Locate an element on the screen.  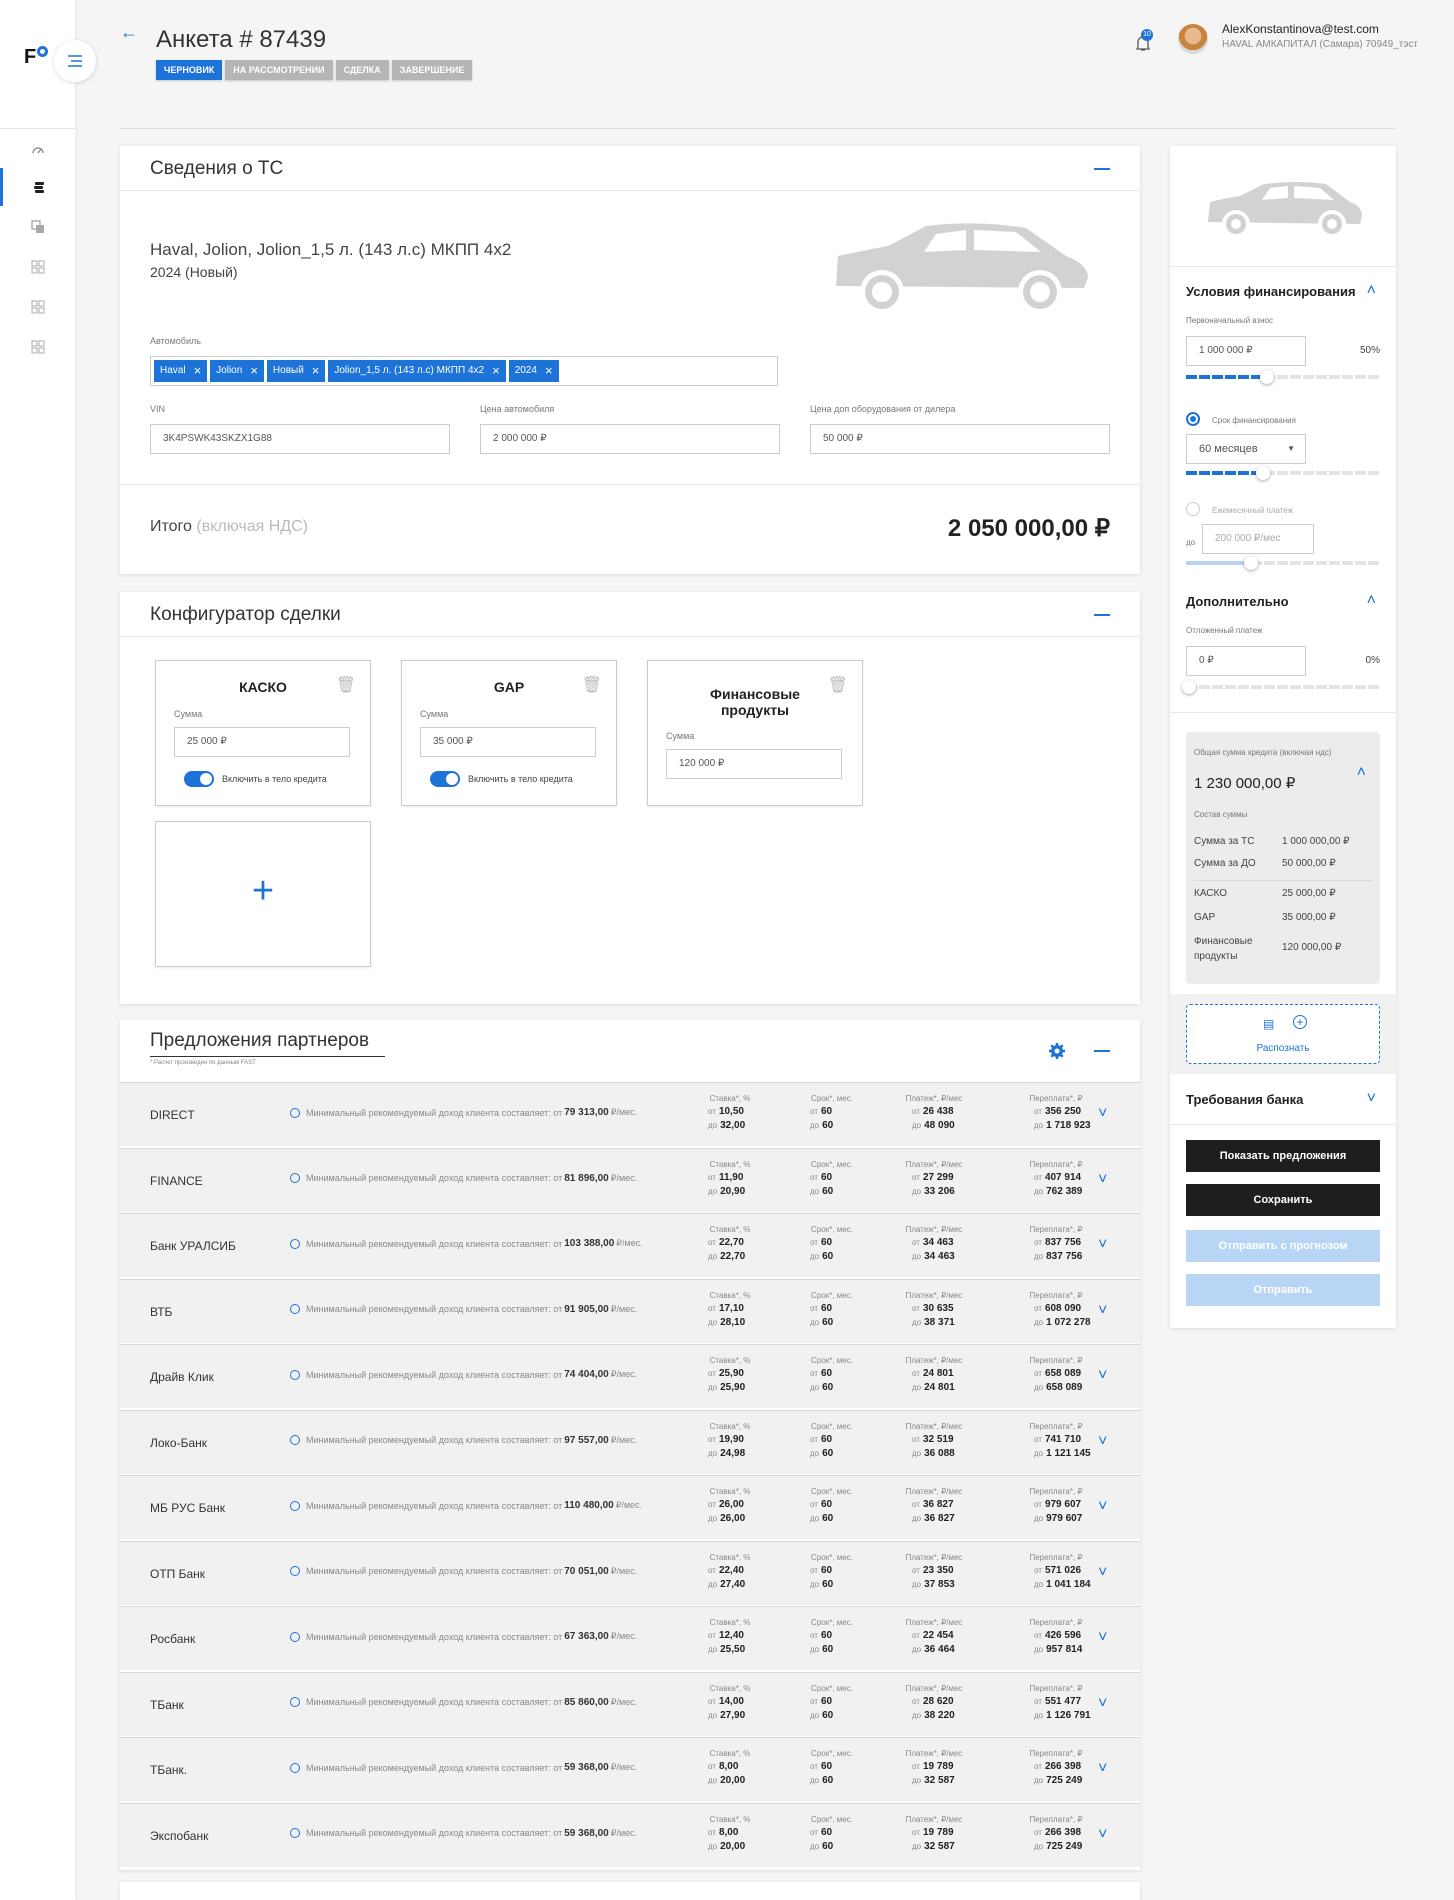
tag-chip: Haval × is located at coordinates (181, 371).